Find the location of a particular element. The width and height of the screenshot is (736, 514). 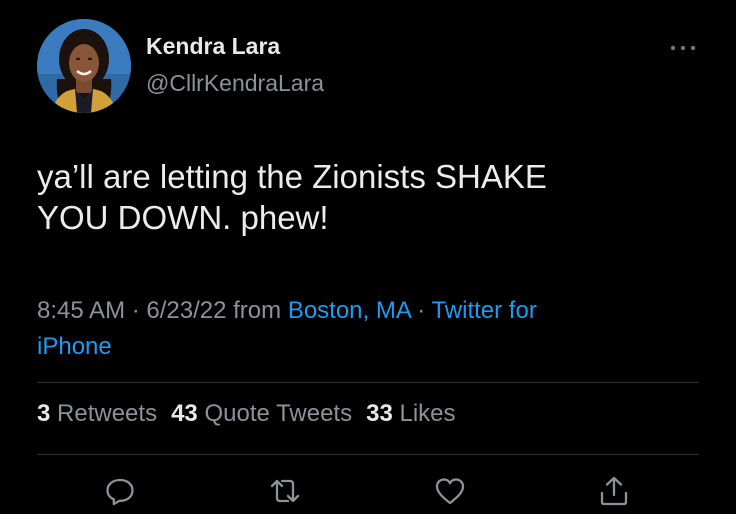

share-icon is located at coordinates (614, 491).